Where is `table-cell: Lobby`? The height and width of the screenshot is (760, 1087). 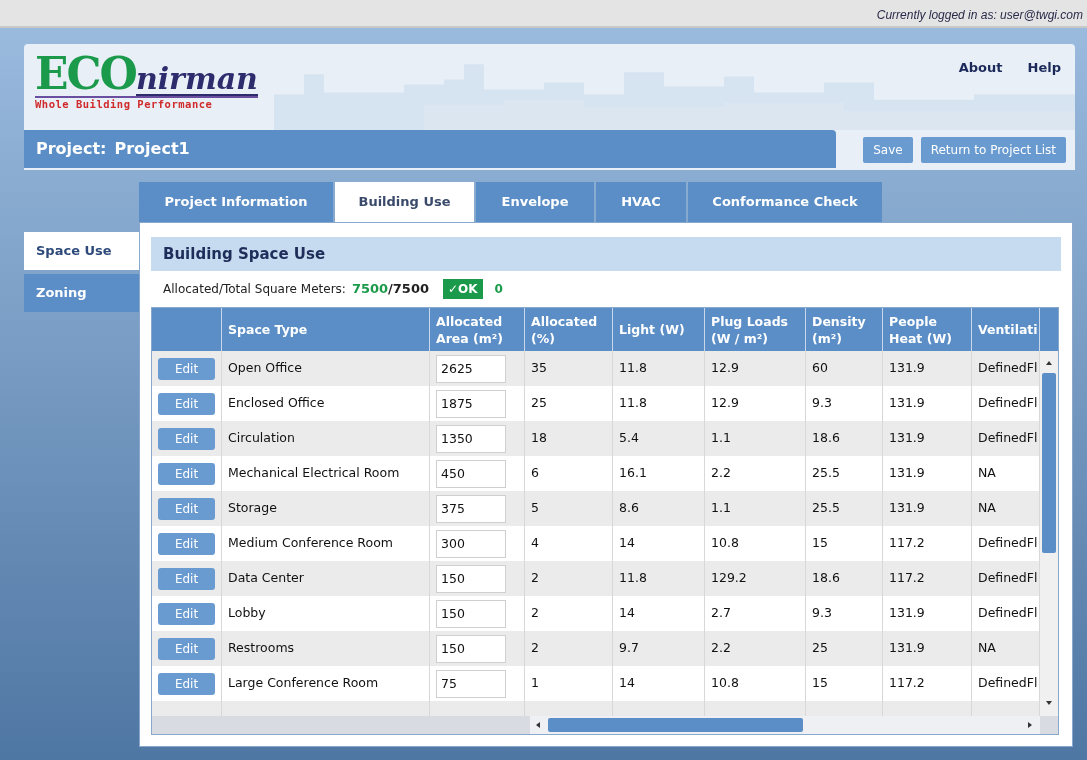 table-cell: Lobby is located at coordinates (247, 613).